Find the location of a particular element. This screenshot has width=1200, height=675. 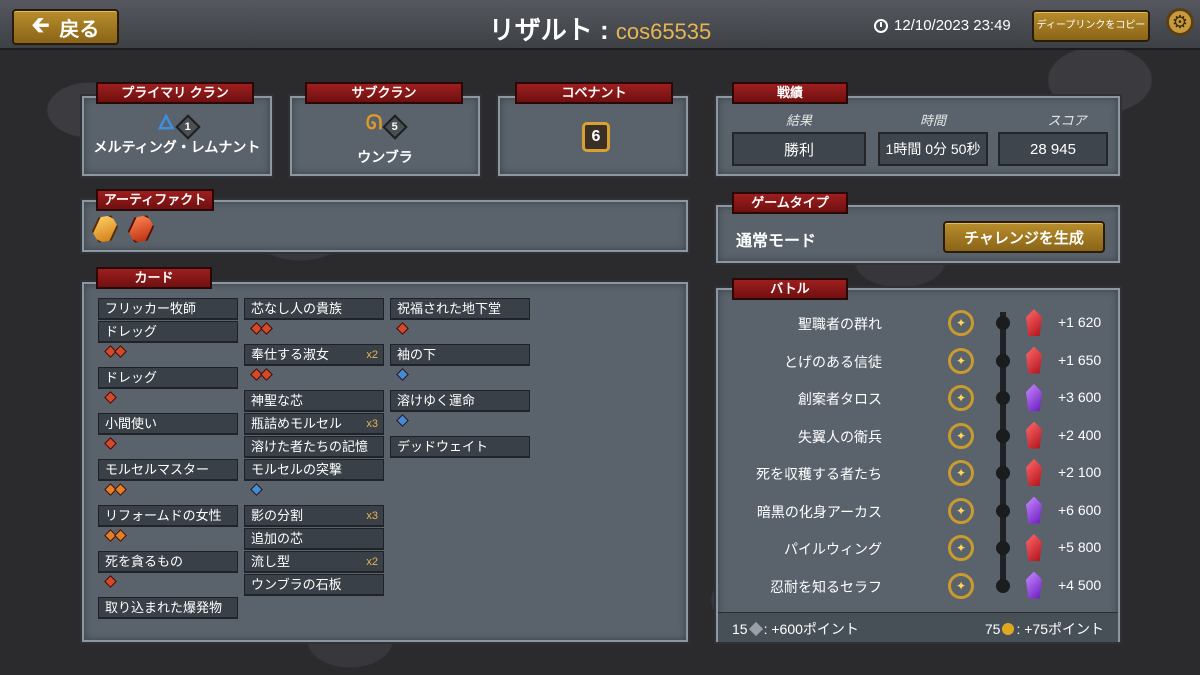

card-item: 影の分割 x3 is located at coordinates (314, 516).